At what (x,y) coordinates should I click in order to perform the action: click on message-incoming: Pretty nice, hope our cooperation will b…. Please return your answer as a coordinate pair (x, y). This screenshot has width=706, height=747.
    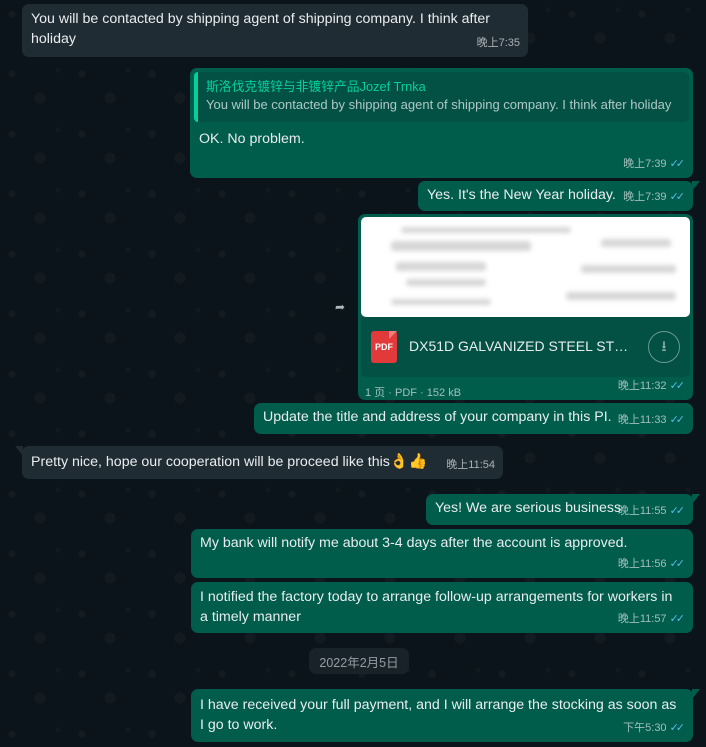
    Looking at the image, I should click on (259, 462).